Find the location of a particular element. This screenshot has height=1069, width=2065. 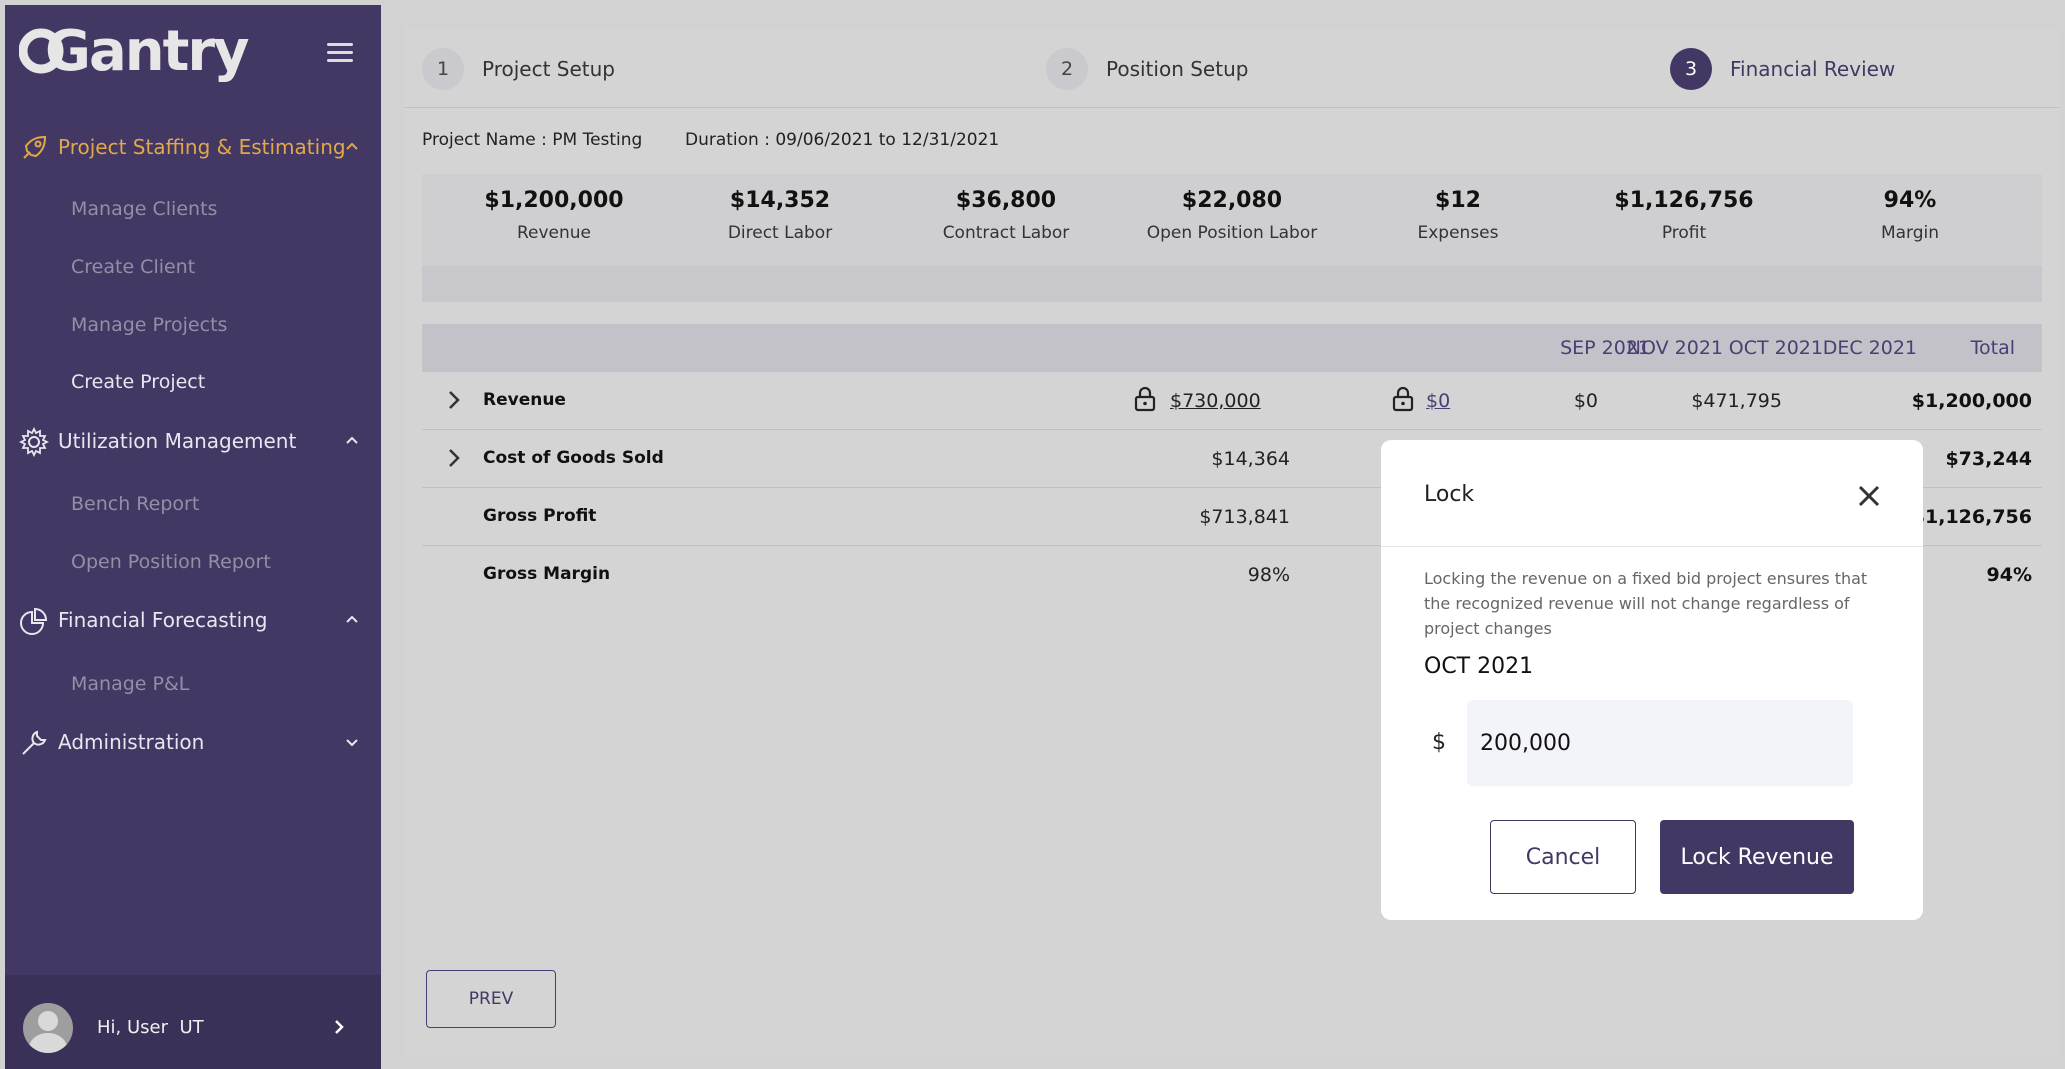

nav-item-manage-projects: Manage Projects is located at coordinates (149, 325).